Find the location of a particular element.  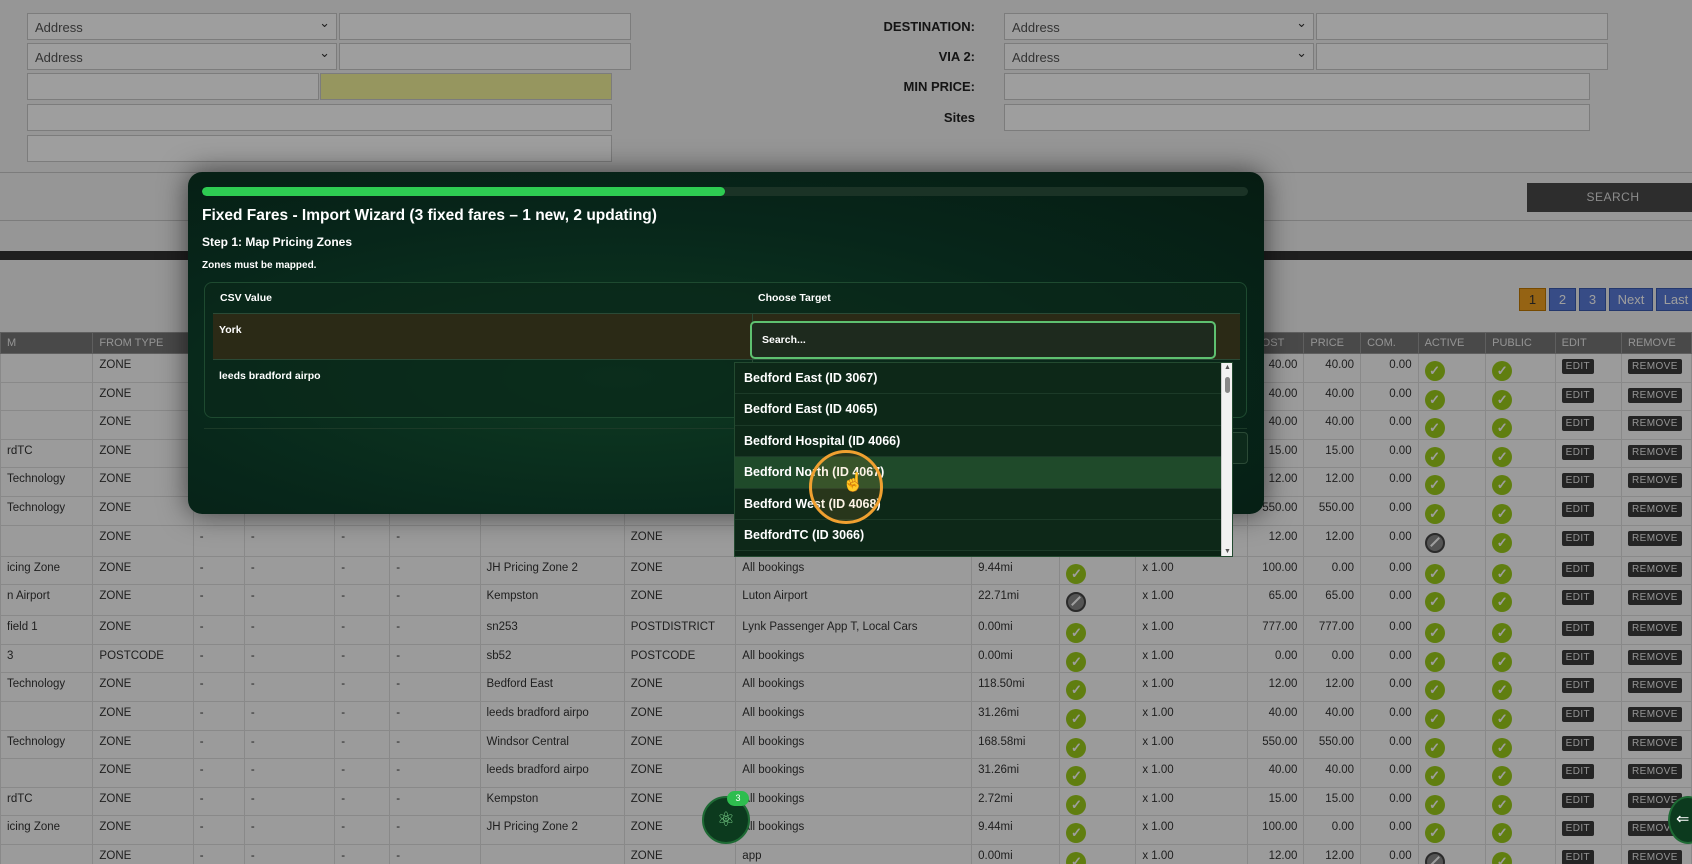

wizard-progress-bar is located at coordinates (725, 191).